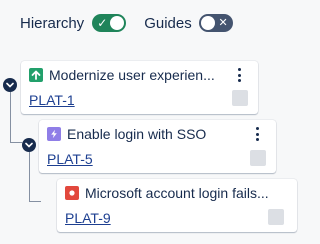 The height and width of the screenshot is (244, 320). I want to click on close-icon: ✕, so click(223, 23).